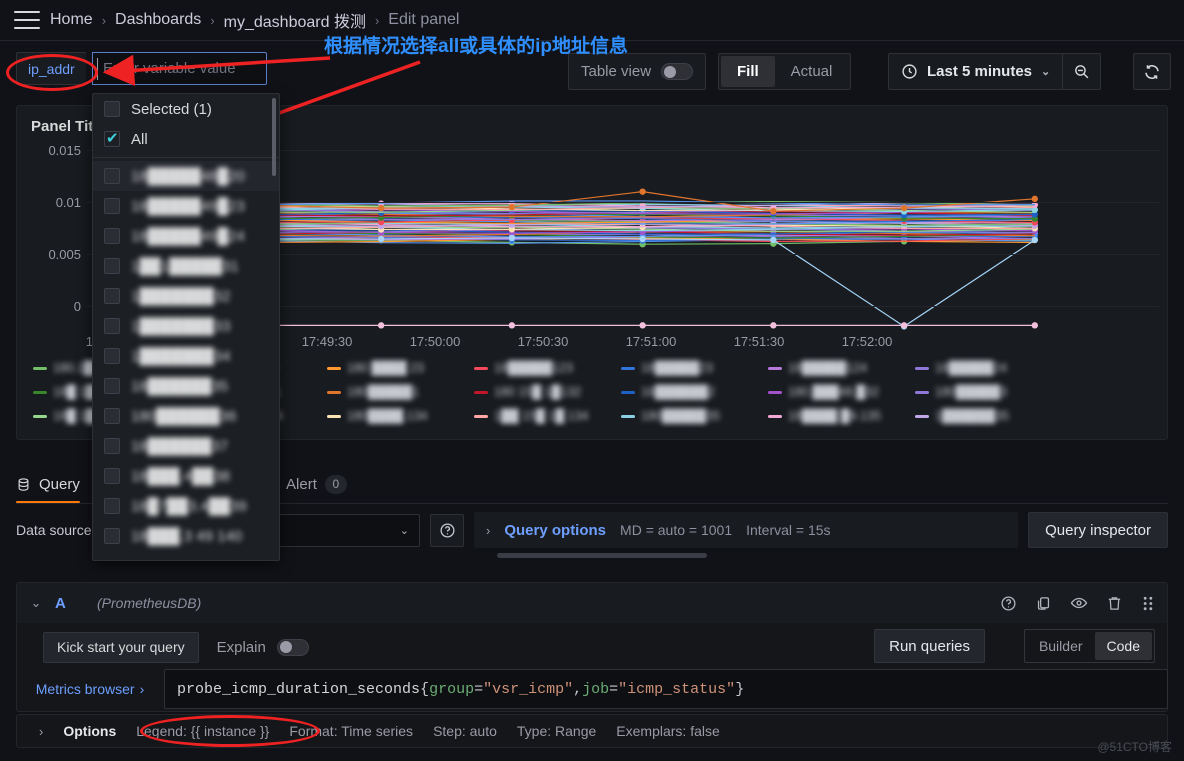  I want to click on legend-item: 18████ █9.135, so click(841, 416).